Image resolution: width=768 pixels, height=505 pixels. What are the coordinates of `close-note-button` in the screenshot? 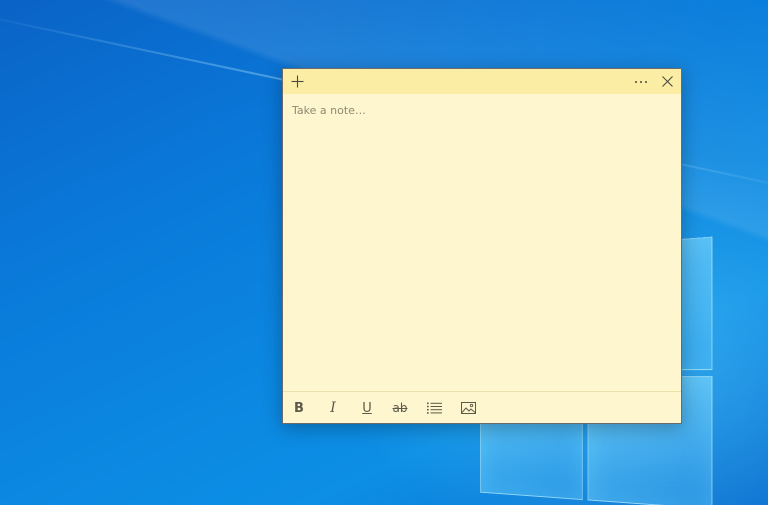 It's located at (667, 81).